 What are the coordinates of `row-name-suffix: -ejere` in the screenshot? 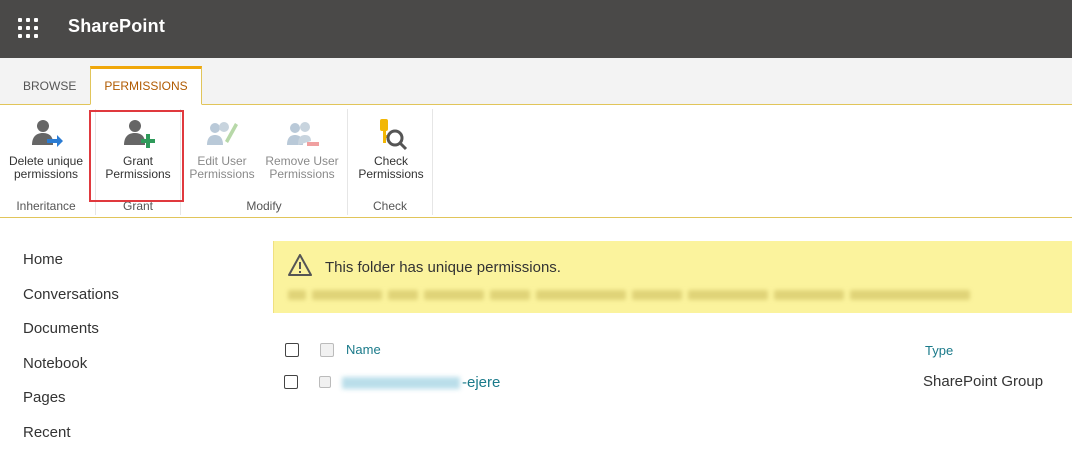 It's located at (481, 382).